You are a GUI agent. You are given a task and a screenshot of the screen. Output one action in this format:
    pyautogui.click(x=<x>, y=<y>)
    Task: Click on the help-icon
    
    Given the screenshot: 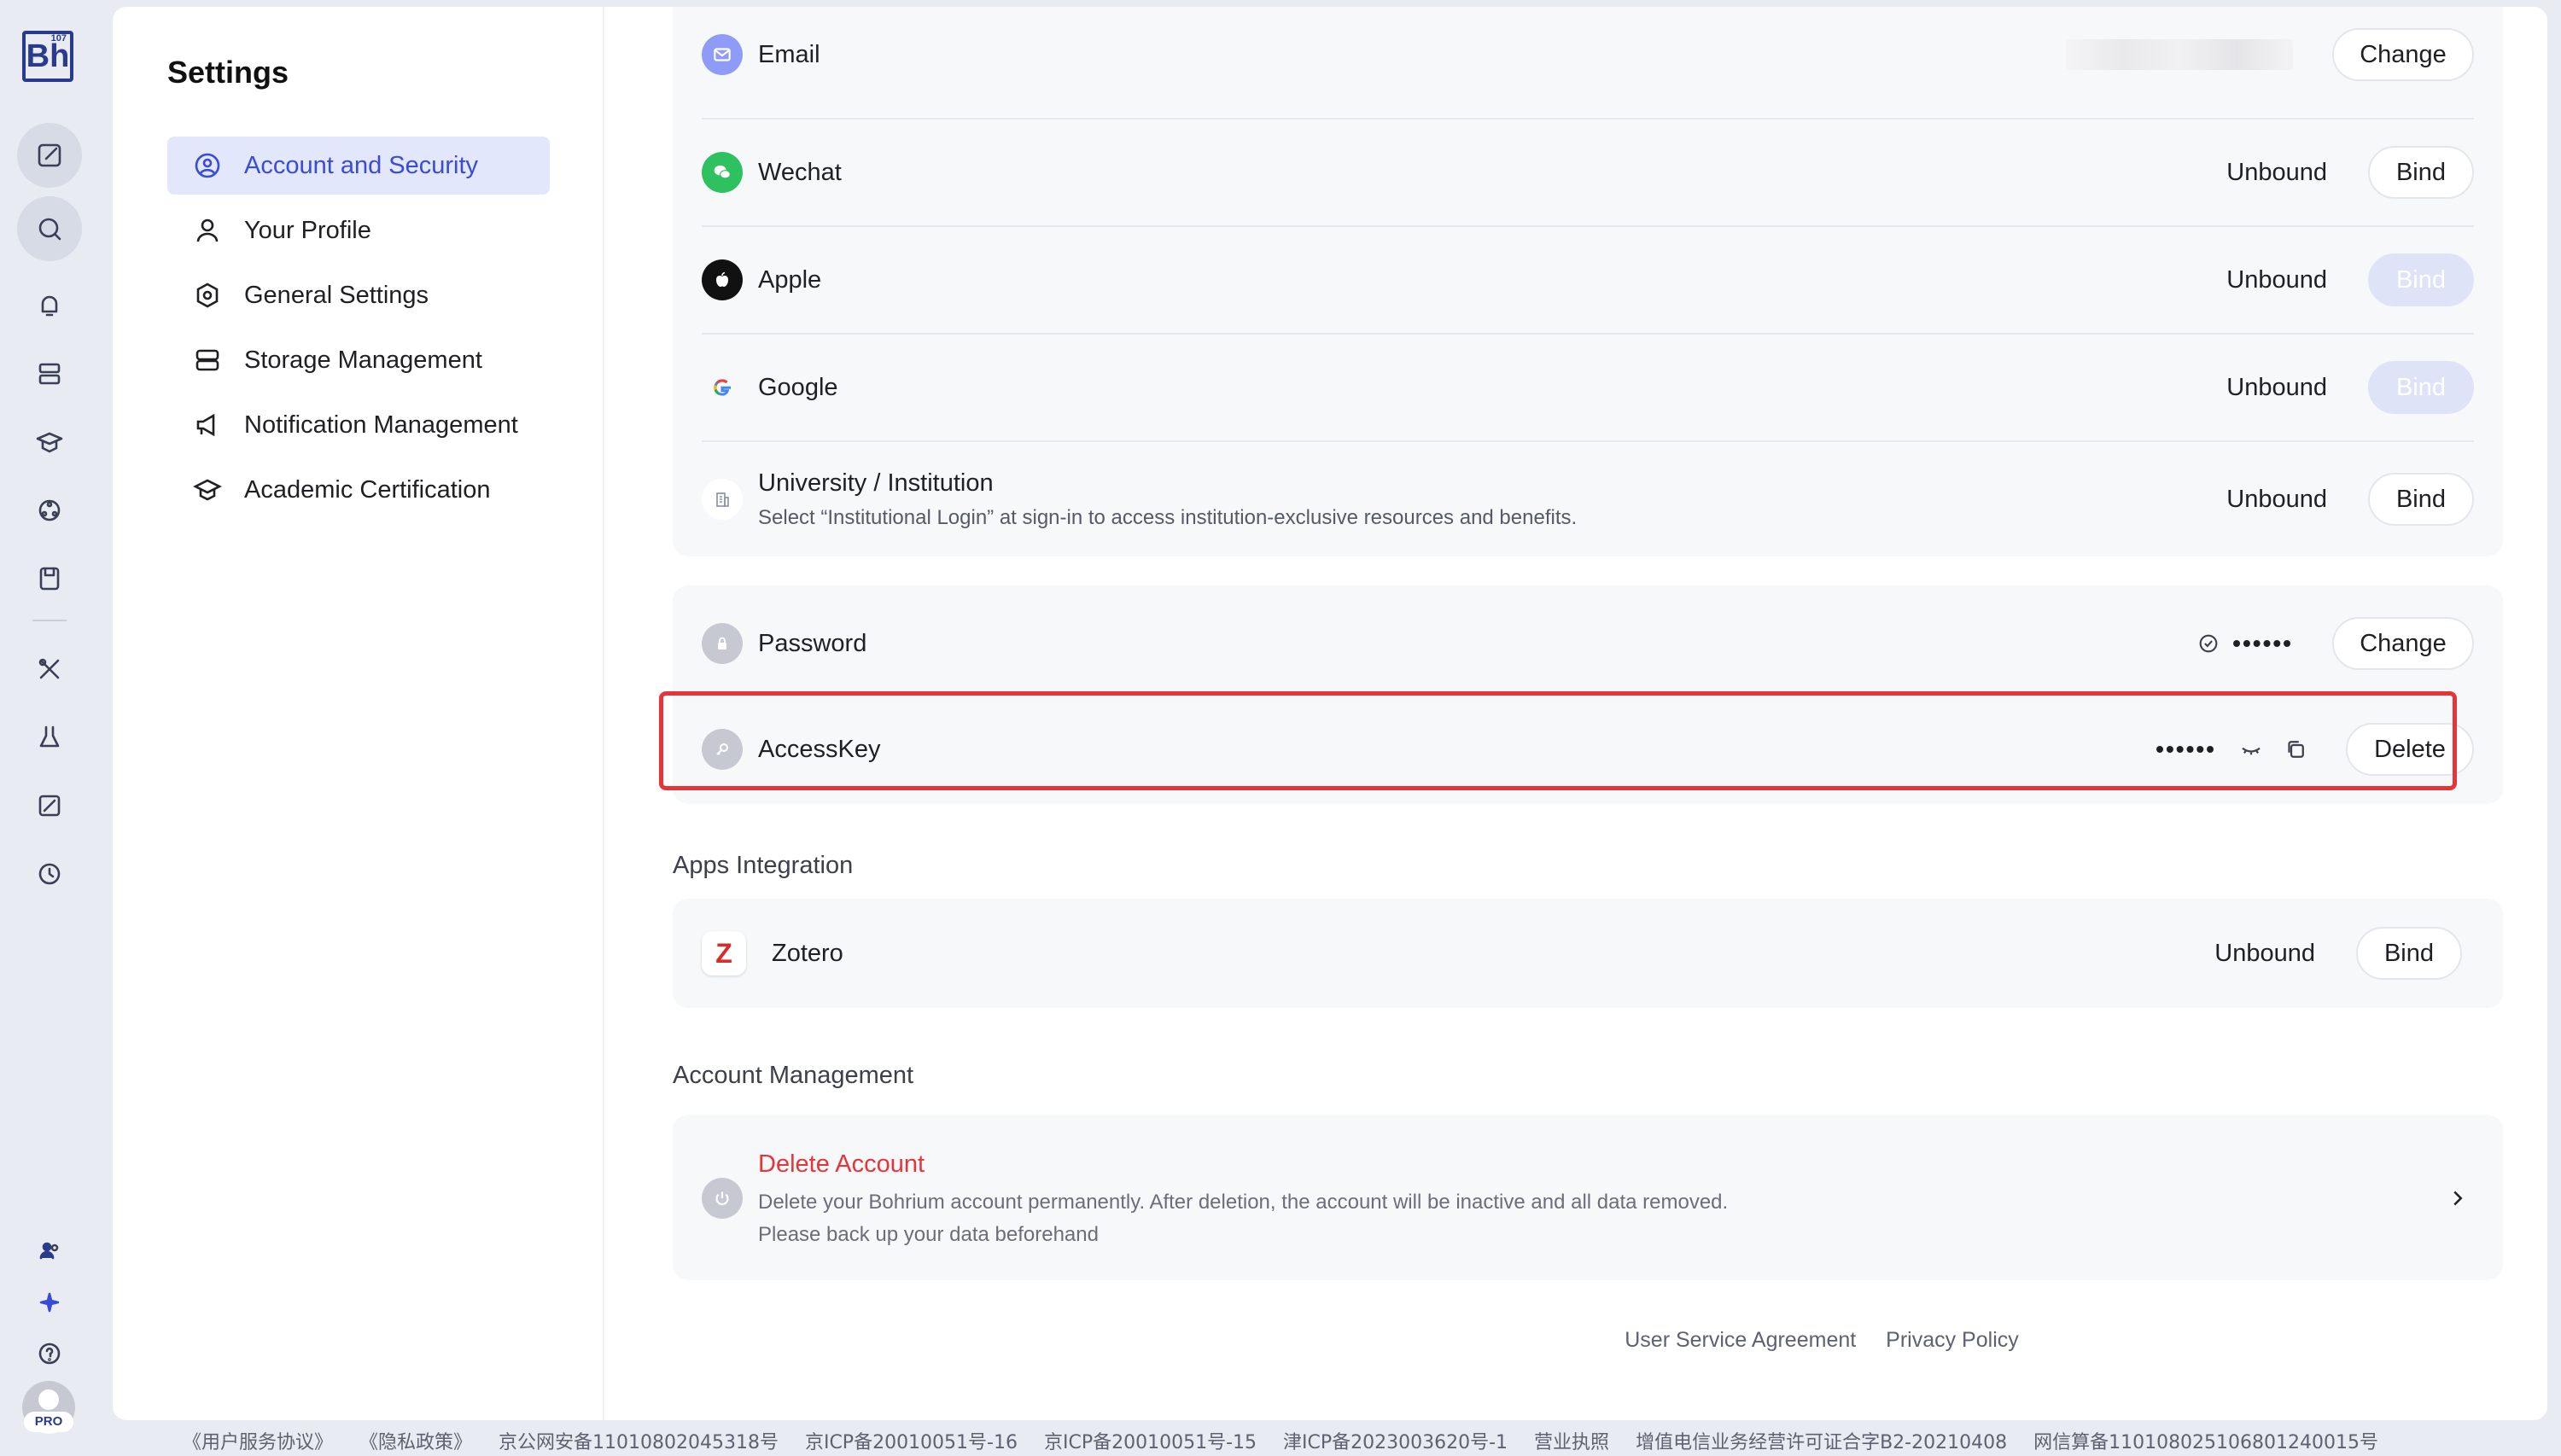 What is the action you would take?
    pyautogui.click(x=49, y=1353)
    